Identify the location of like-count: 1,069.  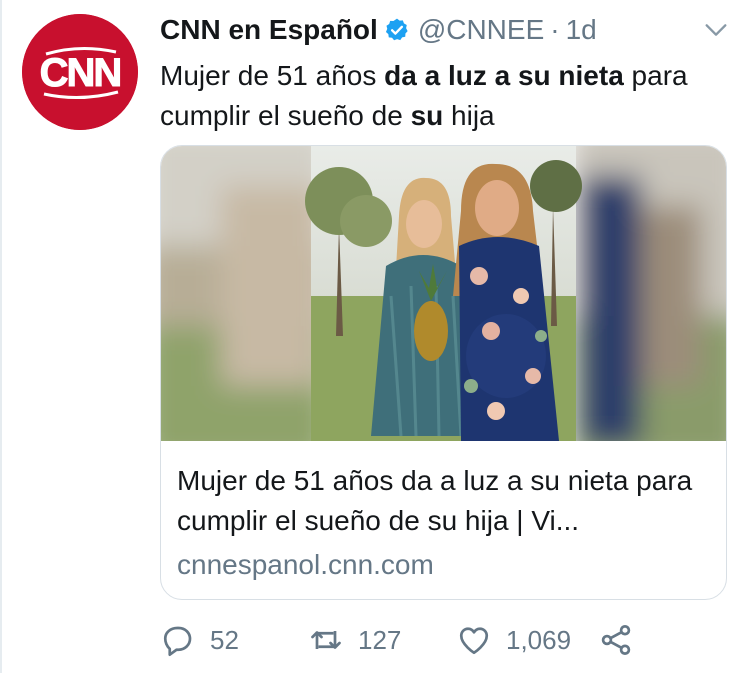
(539, 639).